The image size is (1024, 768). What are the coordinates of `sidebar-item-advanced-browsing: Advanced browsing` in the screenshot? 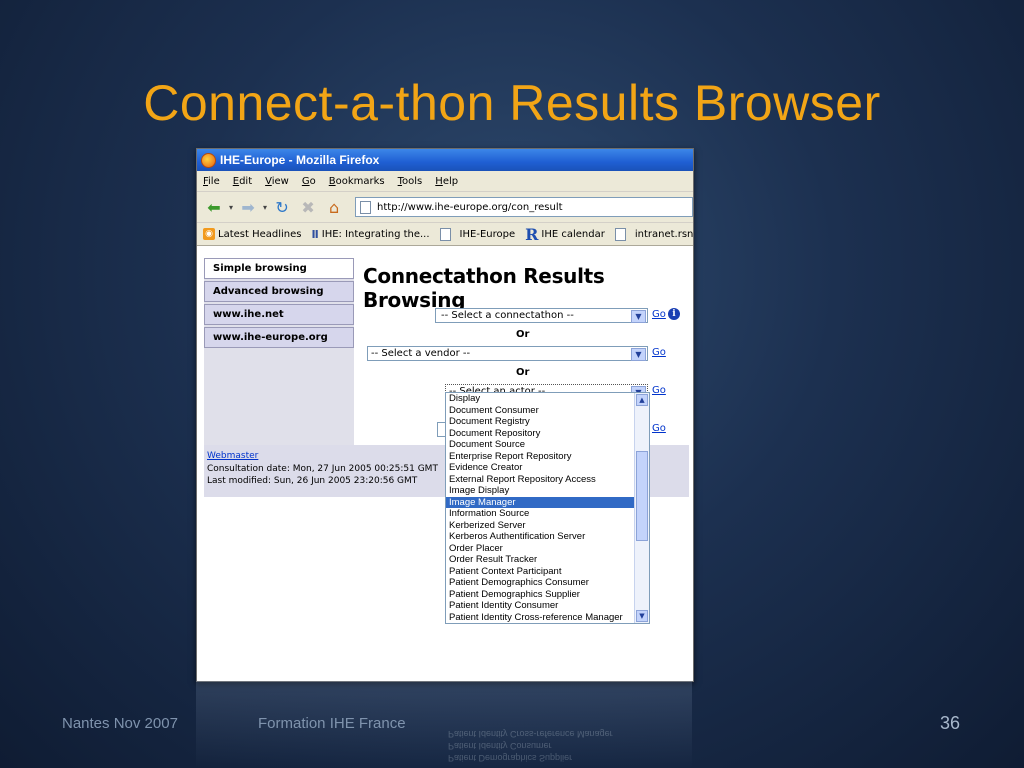 It's located at (279, 291).